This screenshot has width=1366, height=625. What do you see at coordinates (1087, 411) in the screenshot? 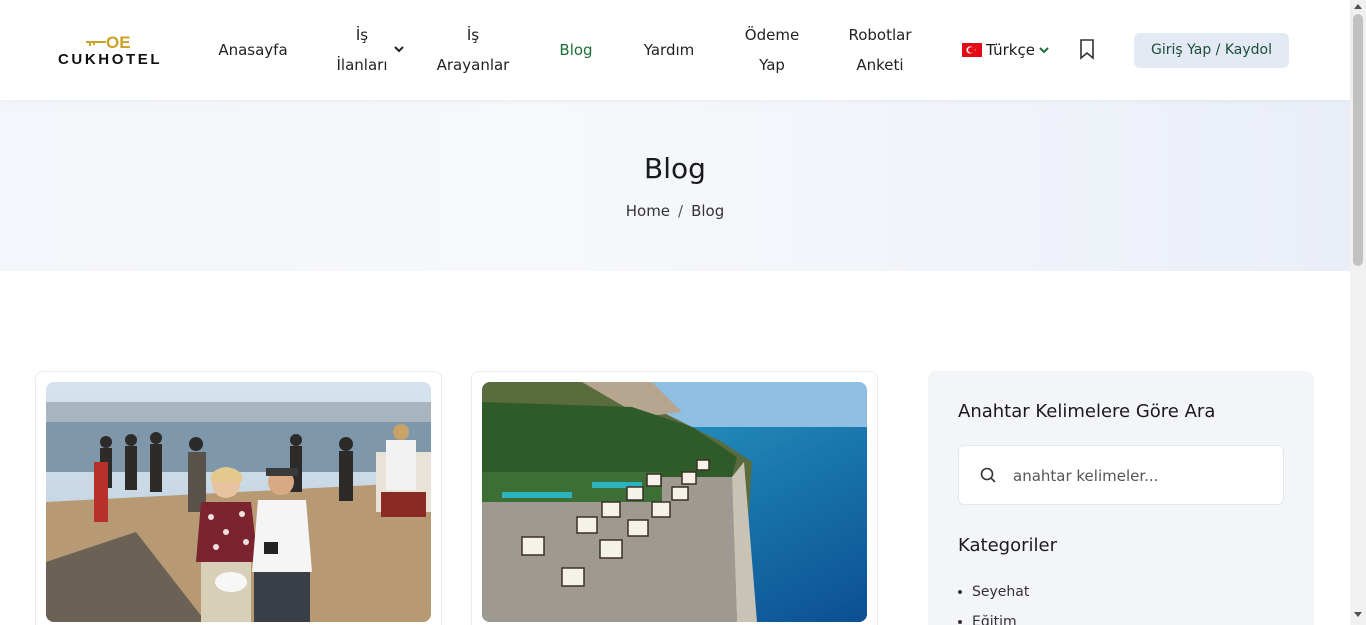
I see `search-section-title: Anahtar Kelimelere Göre Ara` at bounding box center [1087, 411].